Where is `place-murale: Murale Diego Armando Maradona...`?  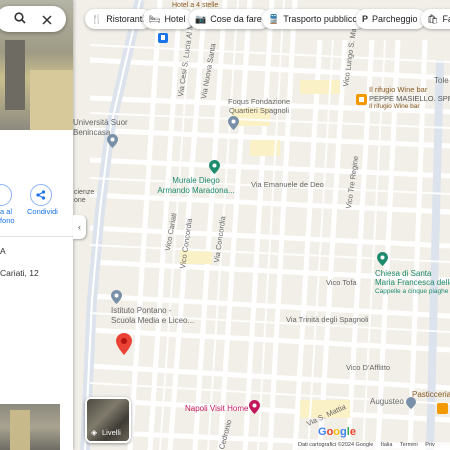 place-murale: Murale Diego Armando Maradona... is located at coordinates (196, 186).